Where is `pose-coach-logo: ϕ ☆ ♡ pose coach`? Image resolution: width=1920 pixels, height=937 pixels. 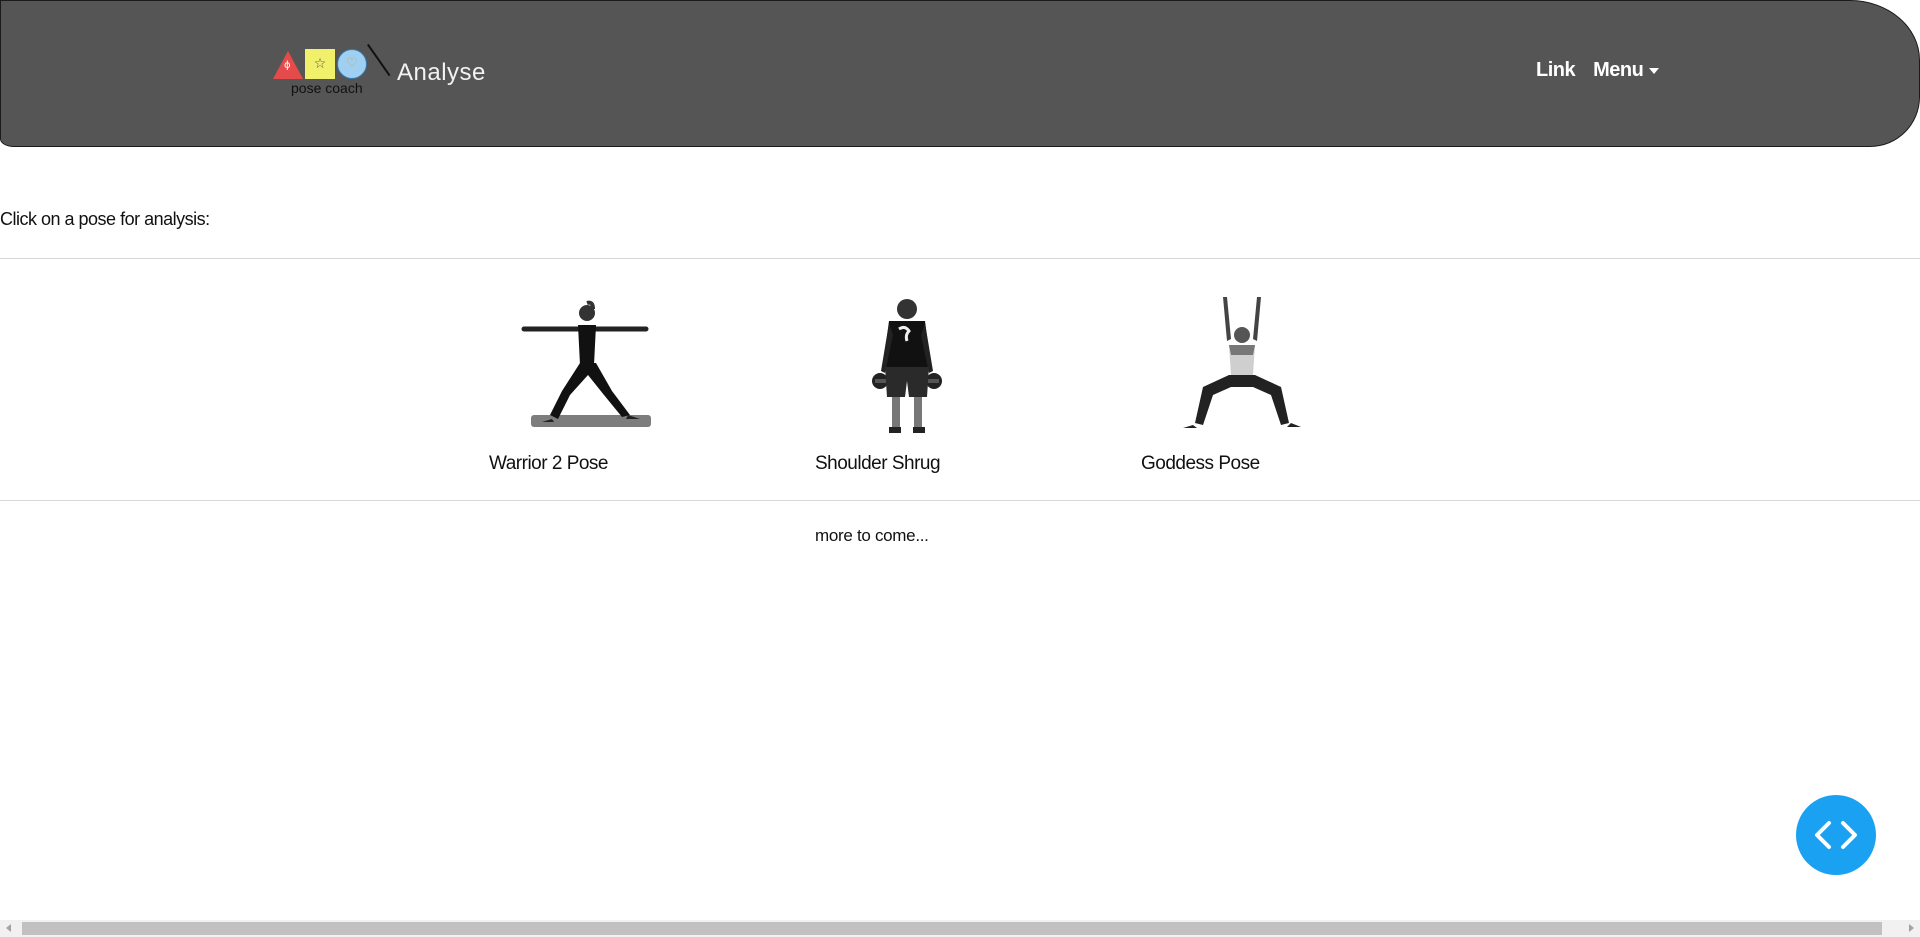
pose-coach-logo: ϕ ☆ ♡ pose coach is located at coordinates (331, 71).